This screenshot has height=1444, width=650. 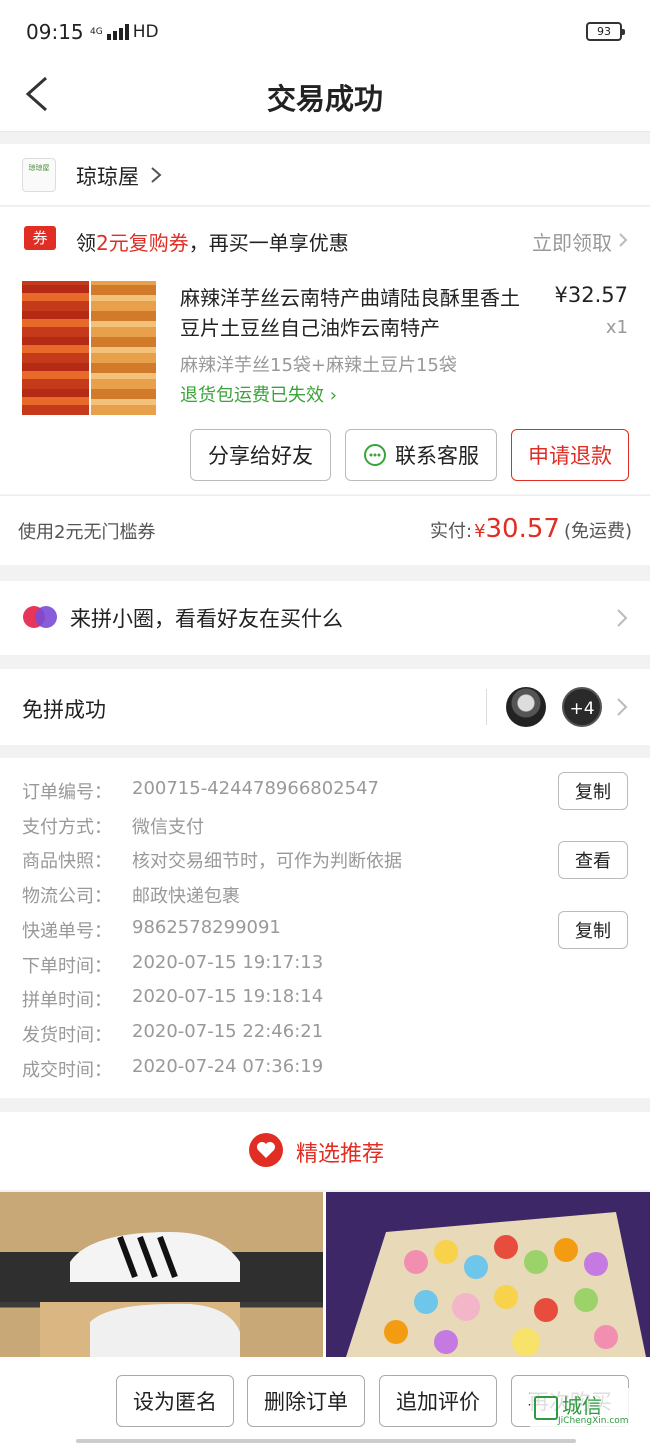 I want to click on group-status: 免拼成功, so click(x=64, y=710).